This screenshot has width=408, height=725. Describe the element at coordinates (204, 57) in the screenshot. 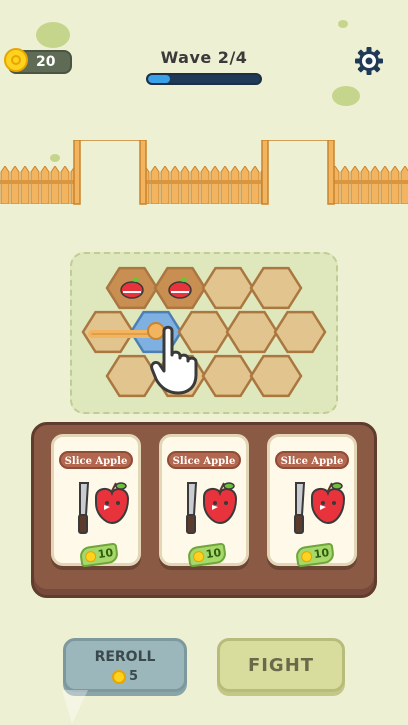

I see `wave-label: Wave 2/4` at that location.